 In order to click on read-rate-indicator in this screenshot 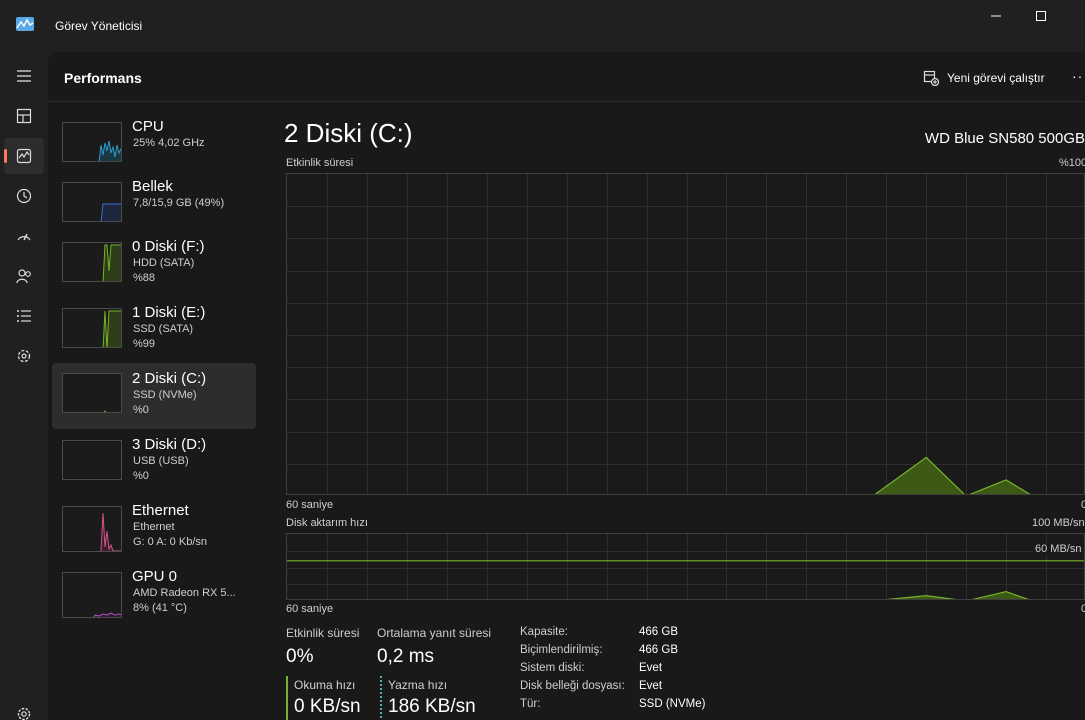, I will do `click(287, 698)`.